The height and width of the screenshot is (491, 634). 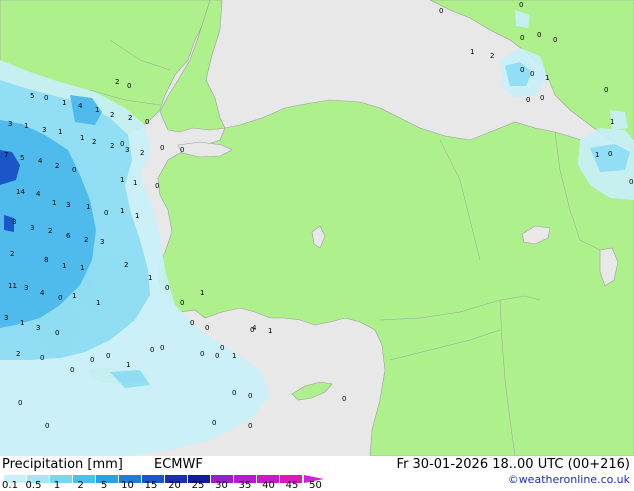 I want to click on legend-title: Precipitation [mm], so click(x=62, y=464).